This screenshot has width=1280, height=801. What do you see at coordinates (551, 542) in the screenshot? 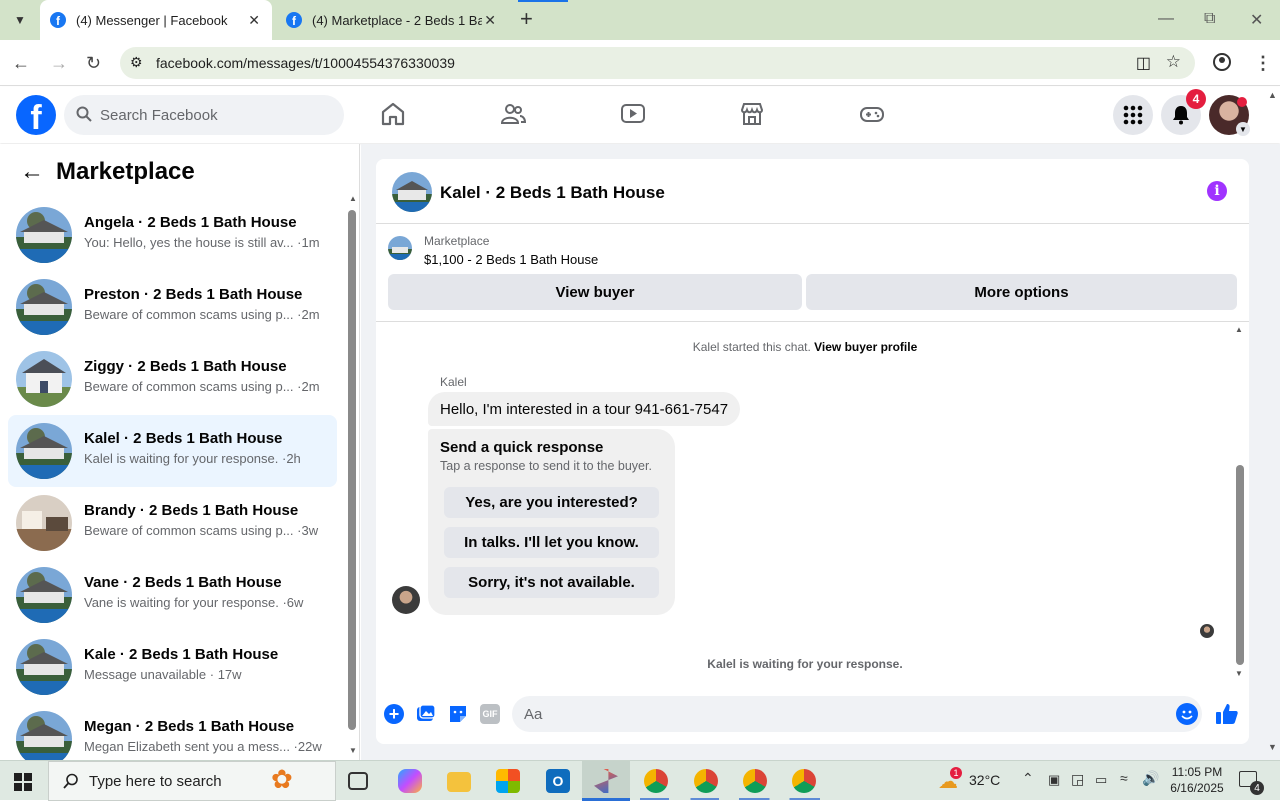
I see `quick-reply-in-talks: In talks. I'll let you know.` at bounding box center [551, 542].